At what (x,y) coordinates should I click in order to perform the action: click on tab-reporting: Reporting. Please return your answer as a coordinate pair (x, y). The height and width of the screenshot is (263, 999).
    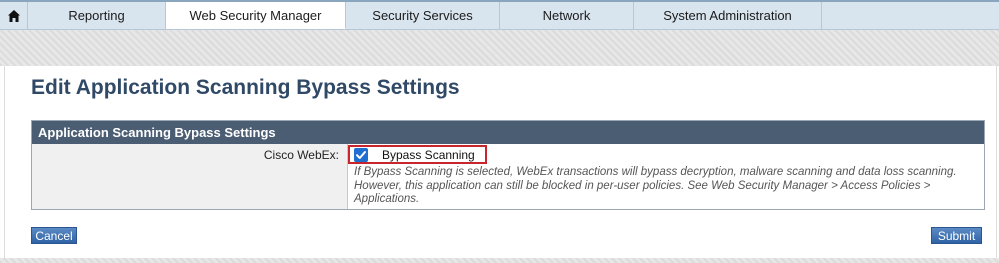
    Looking at the image, I should click on (97, 15).